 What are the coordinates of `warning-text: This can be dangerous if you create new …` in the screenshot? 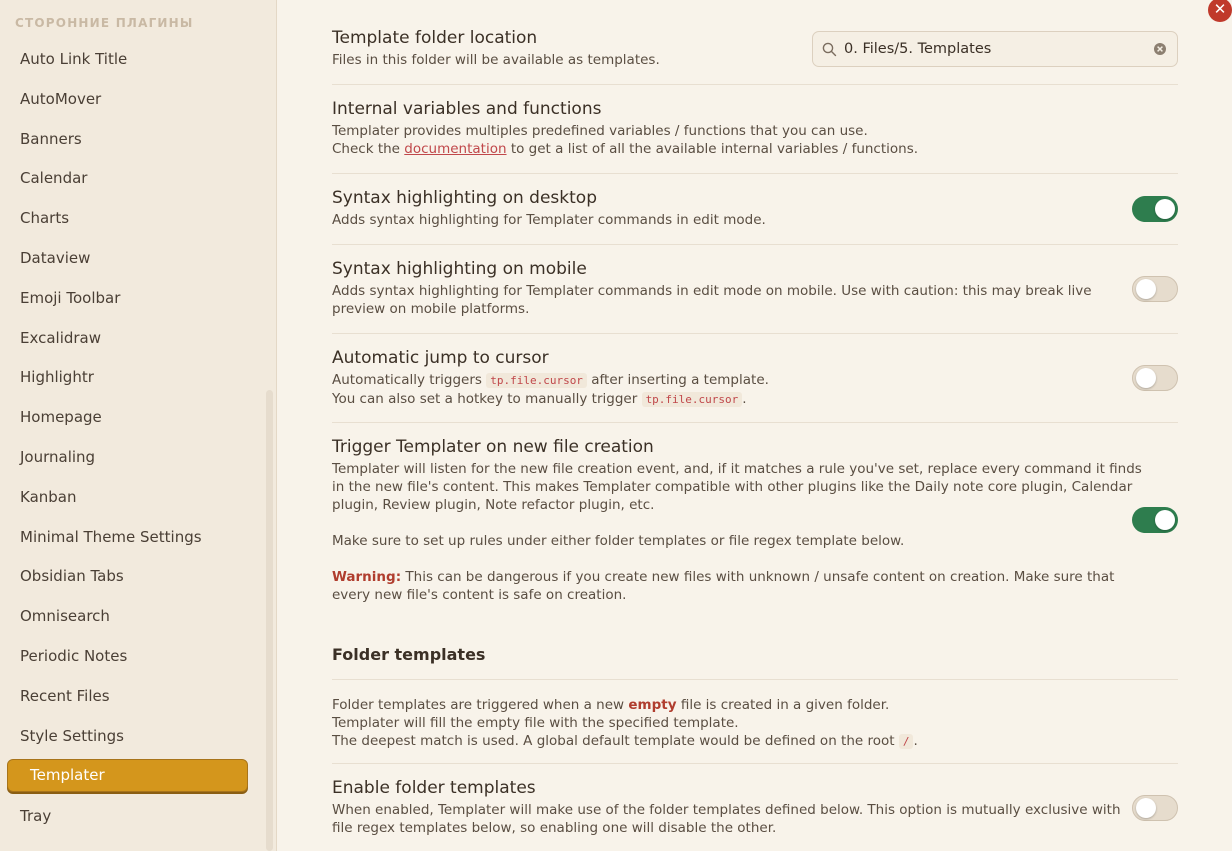 It's located at (760, 577).